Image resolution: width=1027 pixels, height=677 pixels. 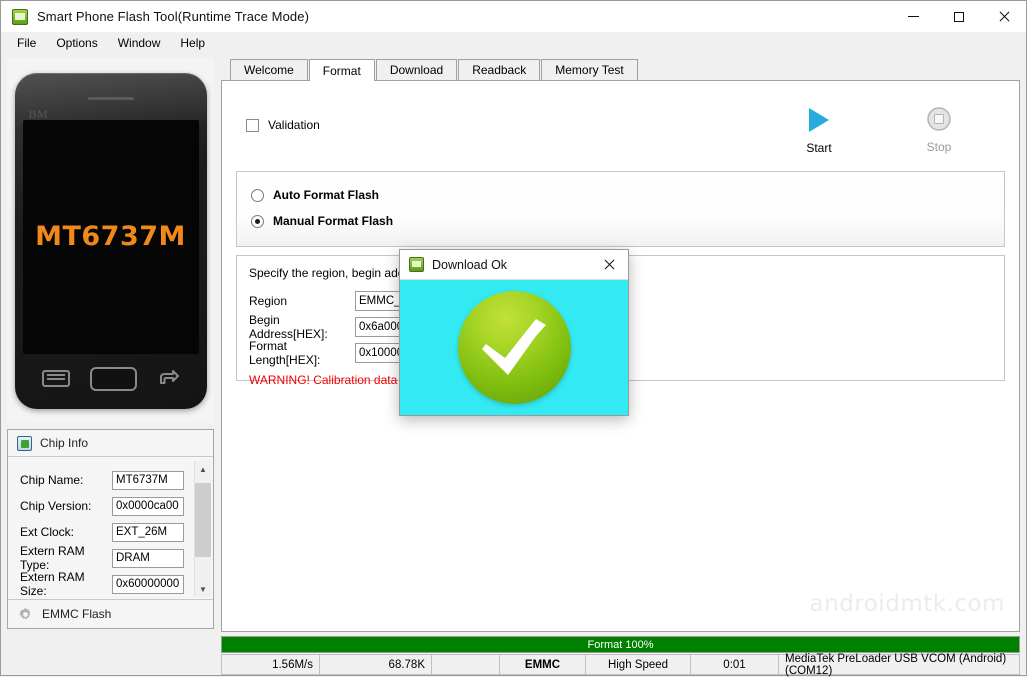 I want to click on tab-format: Format, so click(x=341, y=70).